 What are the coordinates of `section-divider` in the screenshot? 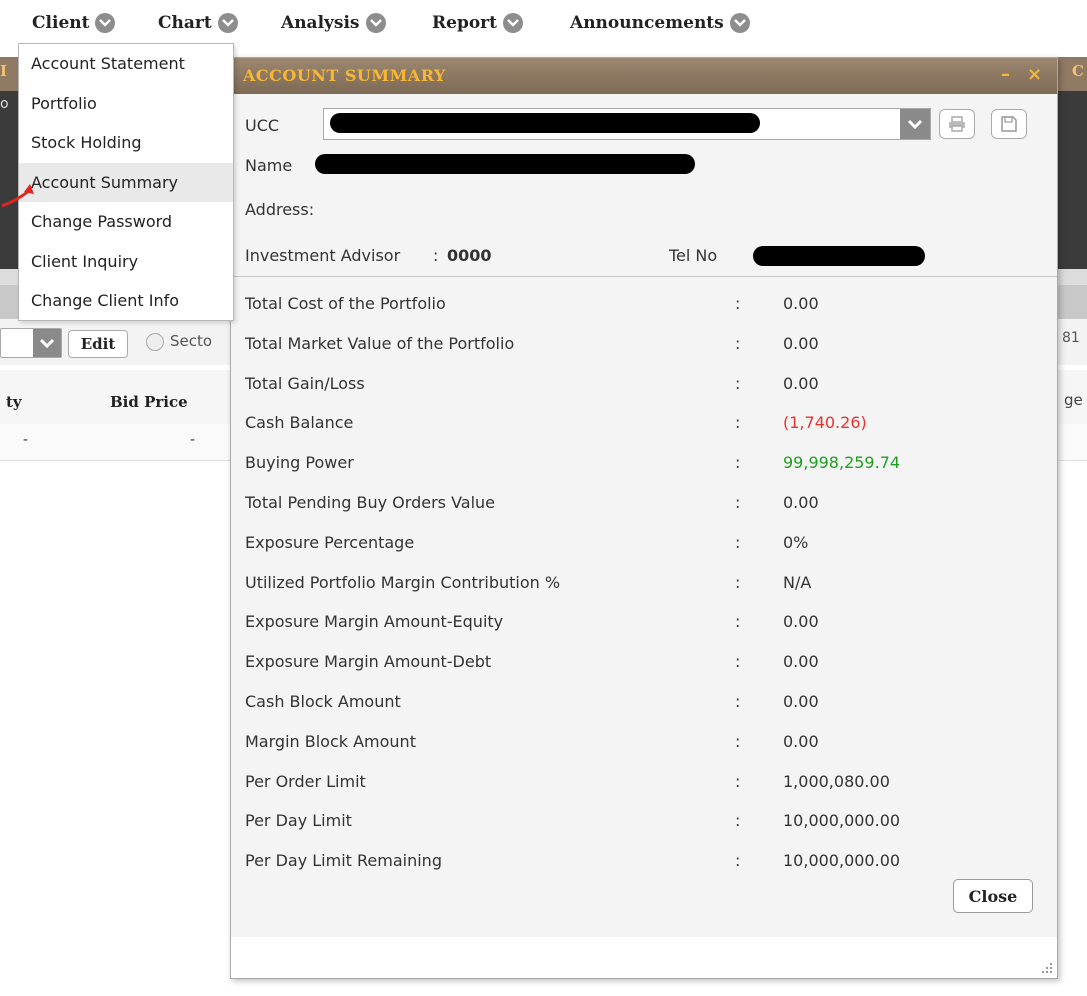 It's located at (644, 276).